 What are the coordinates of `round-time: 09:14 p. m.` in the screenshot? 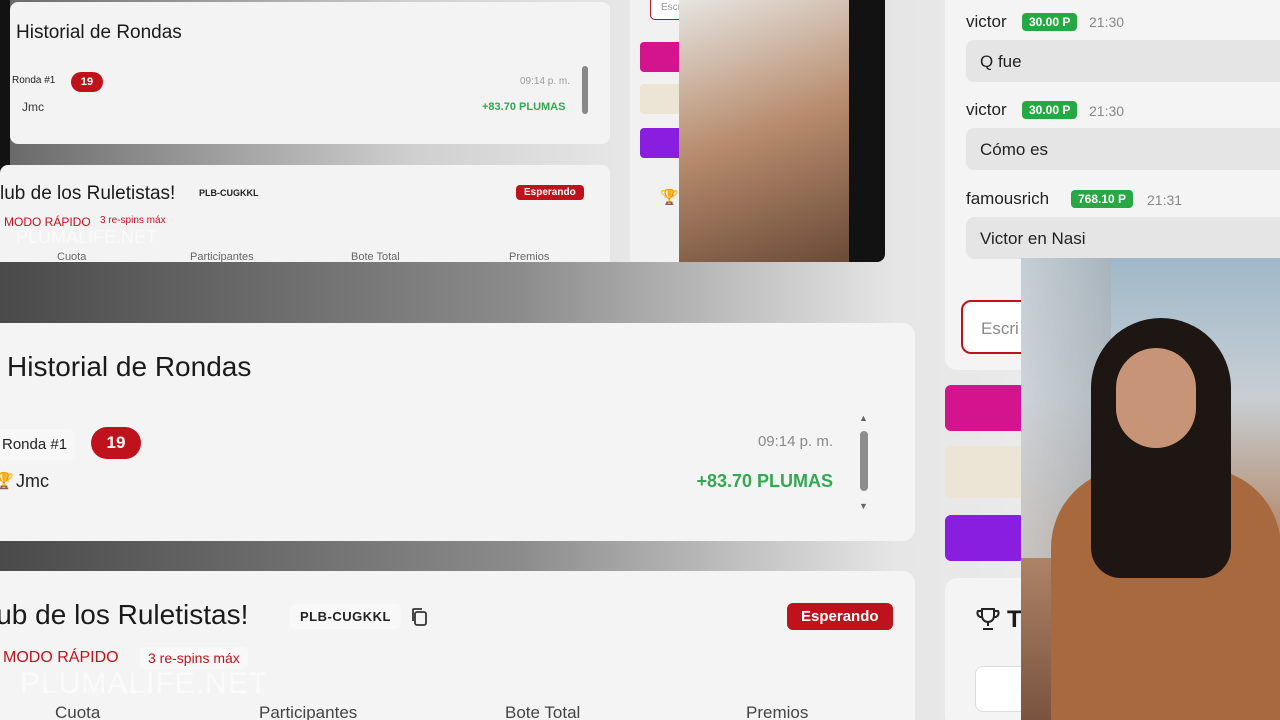 It's located at (795, 441).